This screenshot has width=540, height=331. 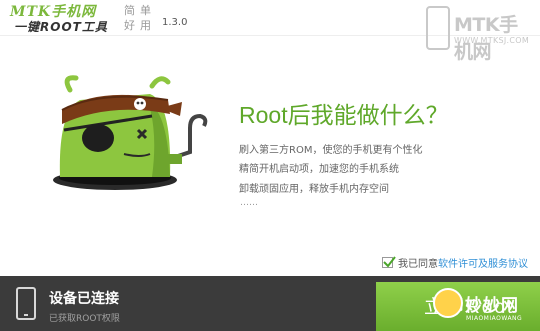 I want to click on smiley-icon, so click(x=448, y=303).